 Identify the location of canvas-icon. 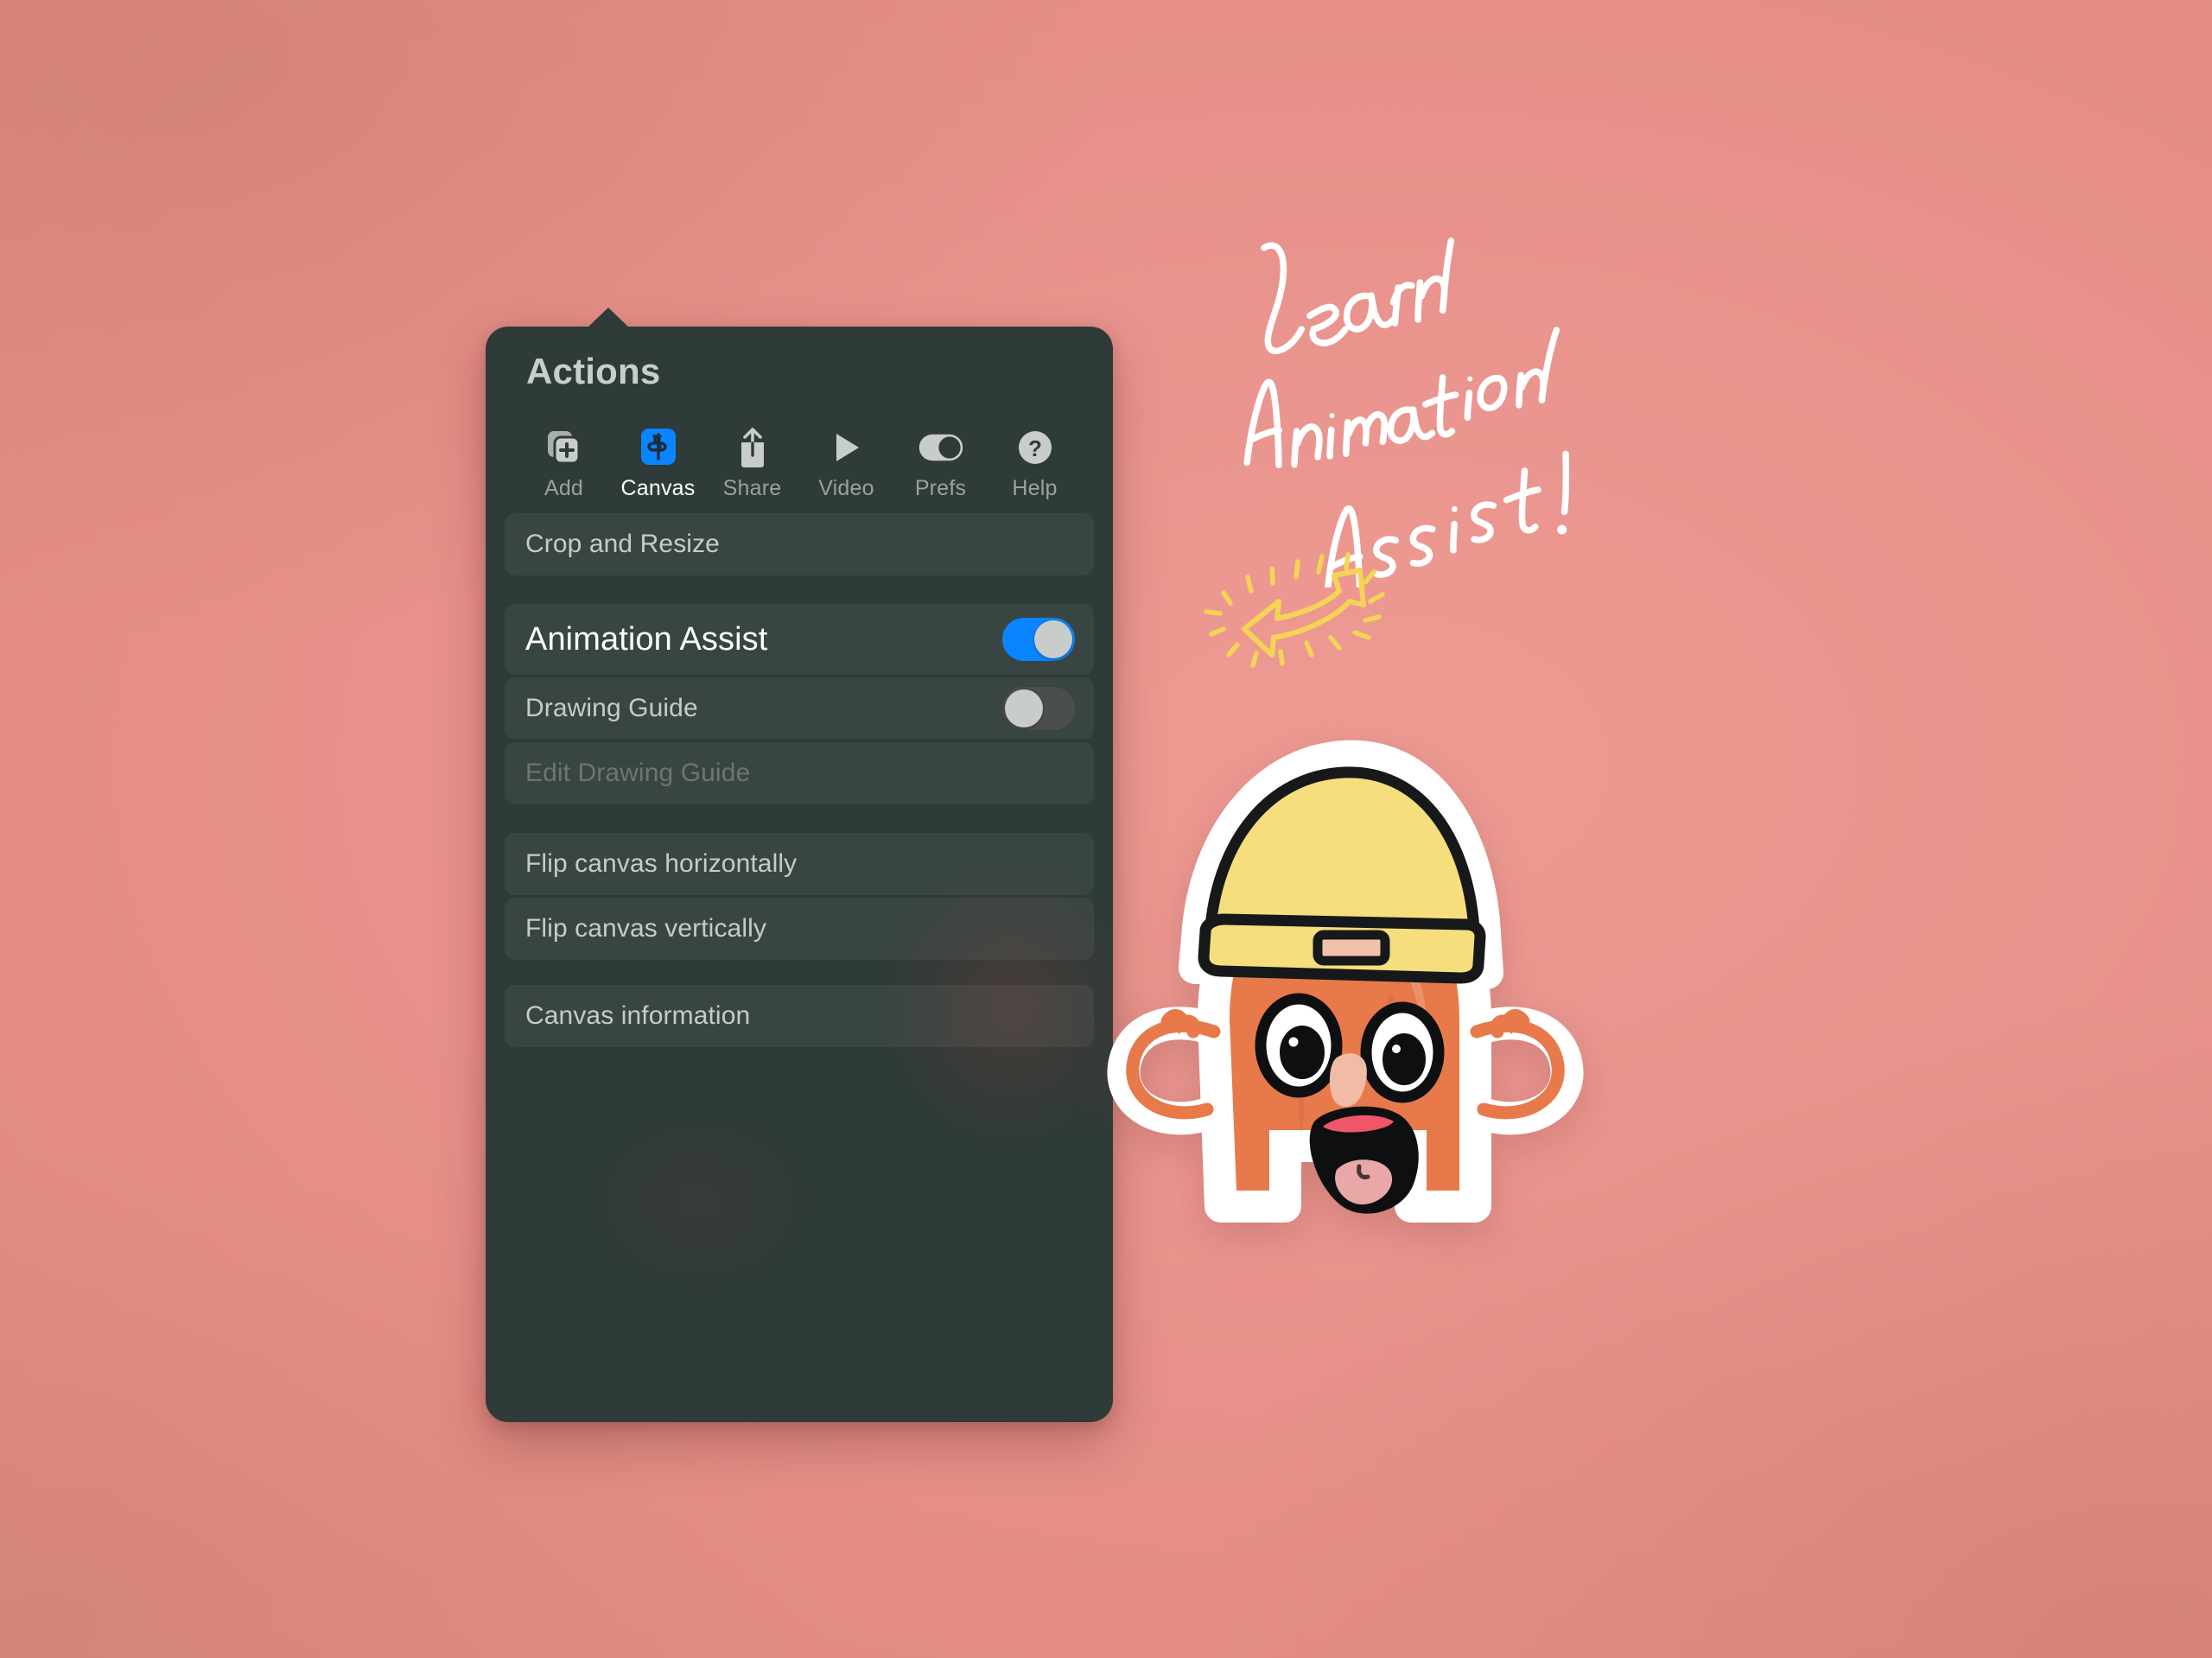
(658, 447).